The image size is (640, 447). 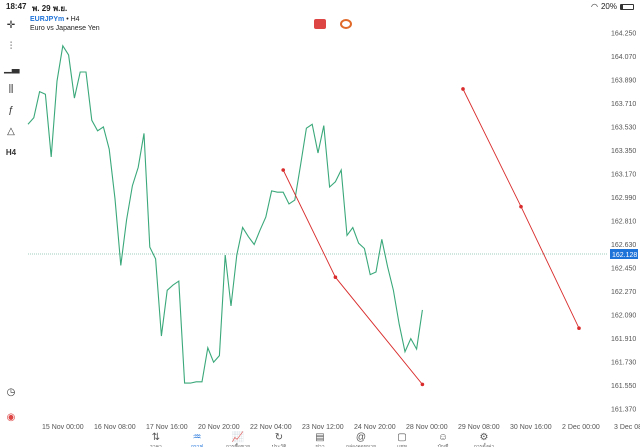 What do you see at coordinates (65, 28) in the screenshot?
I see `symbol-description: Euro vs Japanese Yen` at bounding box center [65, 28].